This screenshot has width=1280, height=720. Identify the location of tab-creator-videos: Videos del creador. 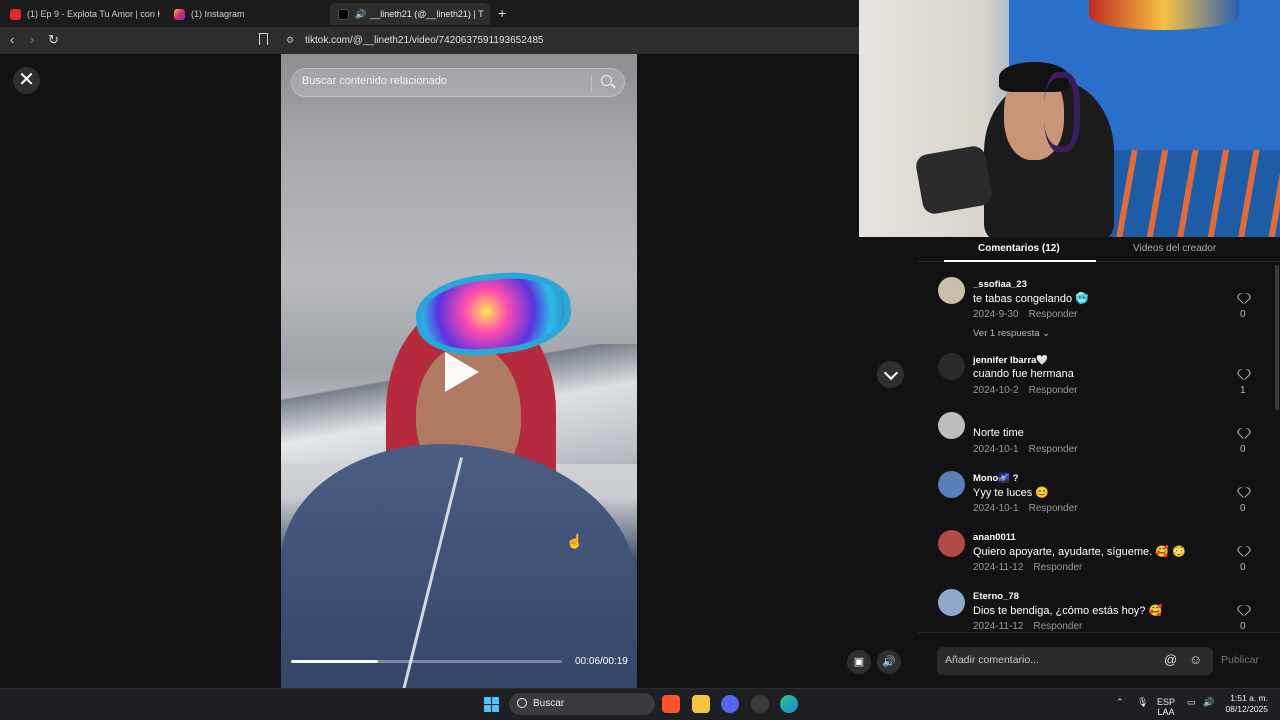
(1174, 248).